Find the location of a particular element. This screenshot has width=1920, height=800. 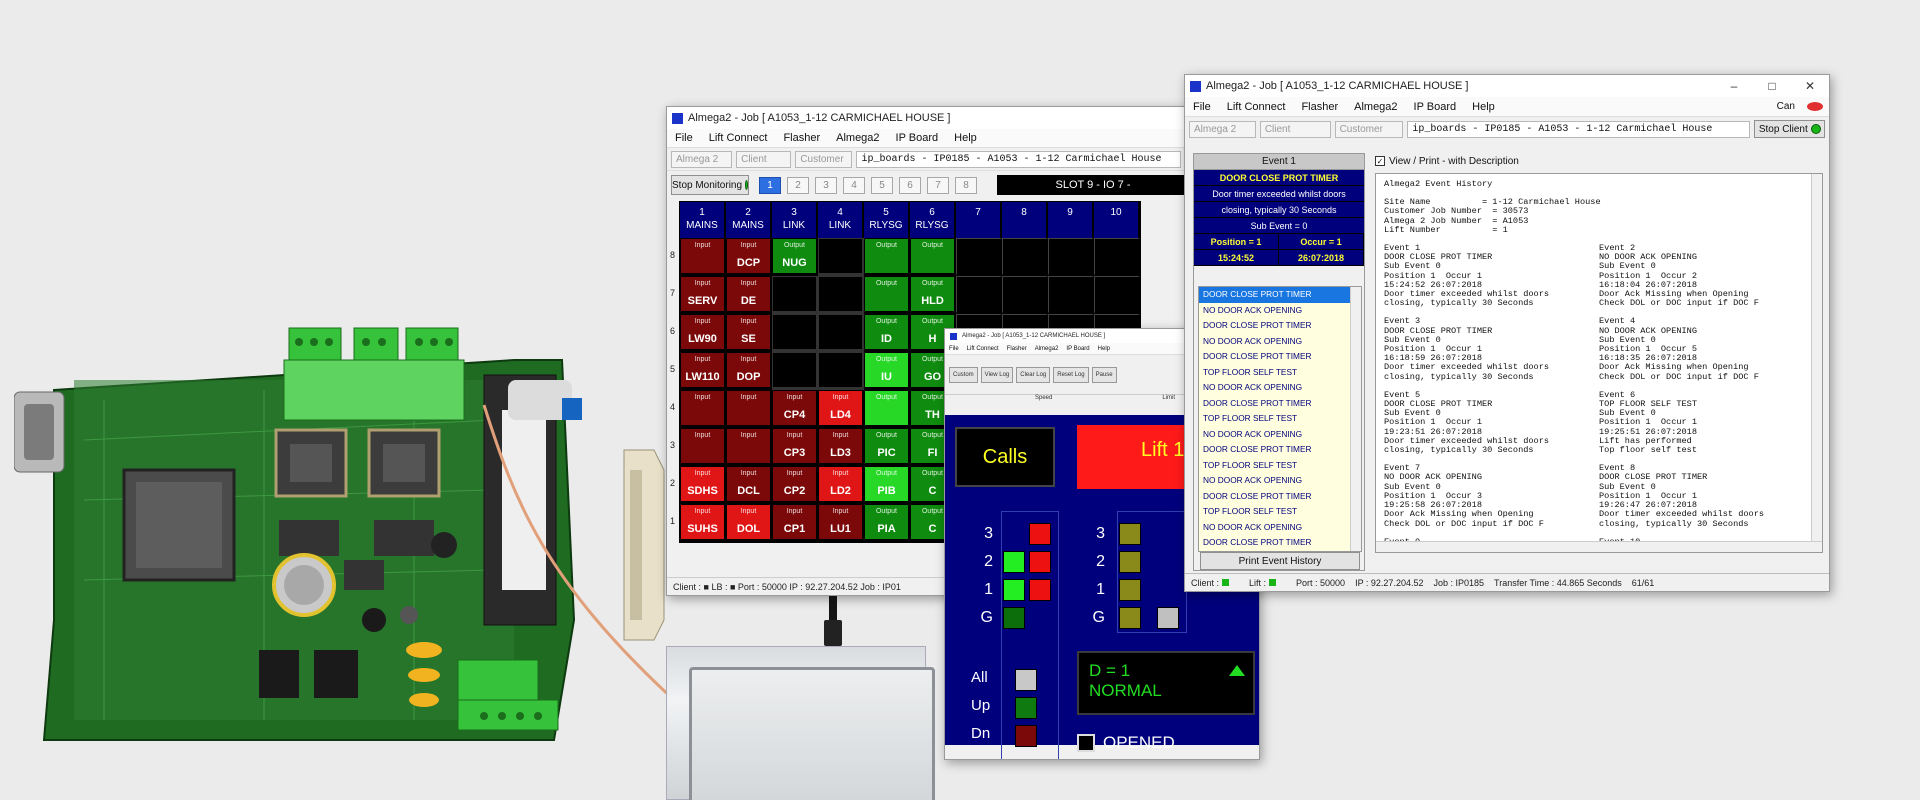

tool-clear-log-button: Clear Log is located at coordinates (1033, 374).